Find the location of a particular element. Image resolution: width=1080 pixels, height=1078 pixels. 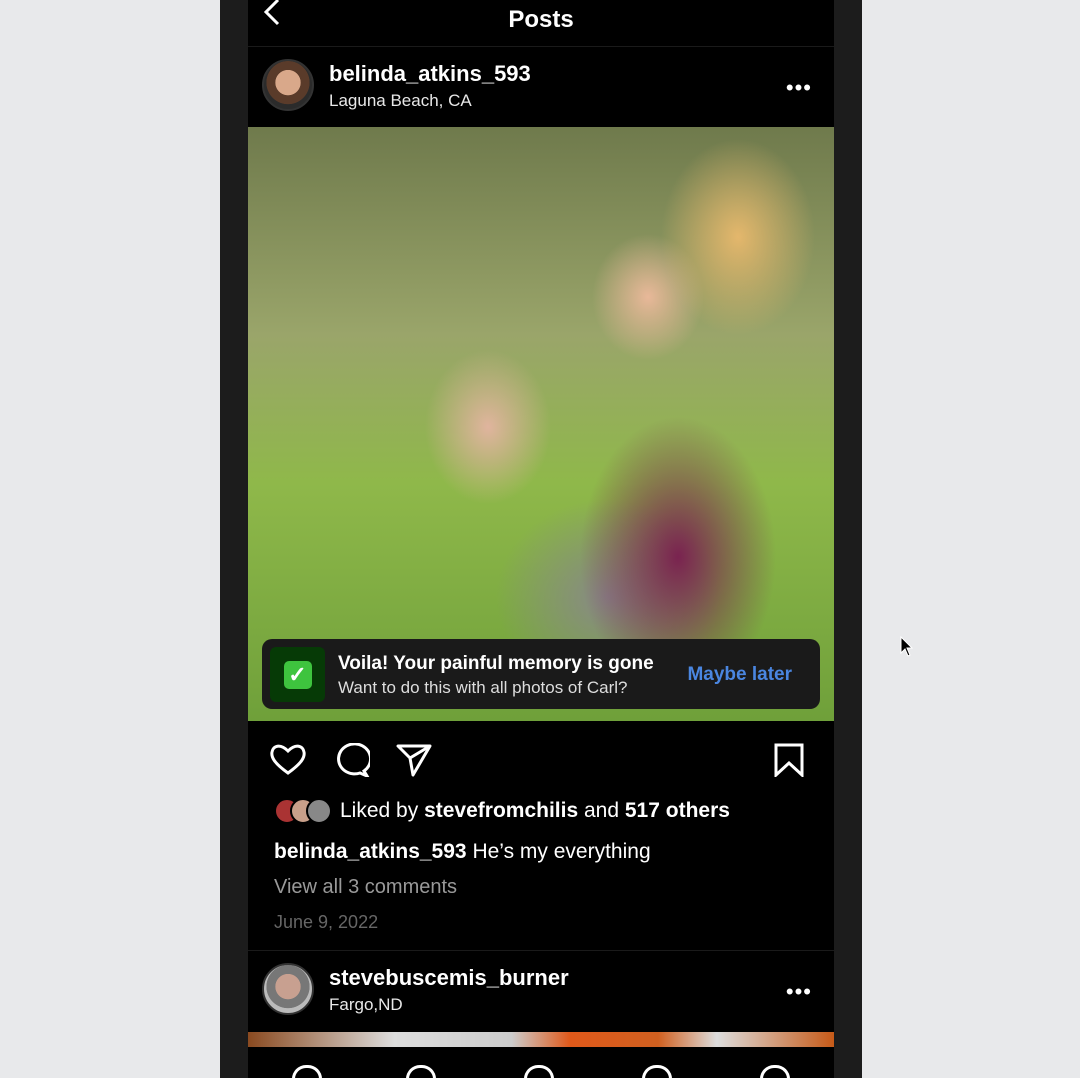

maybe-later-button: Maybe later is located at coordinates (739, 675).